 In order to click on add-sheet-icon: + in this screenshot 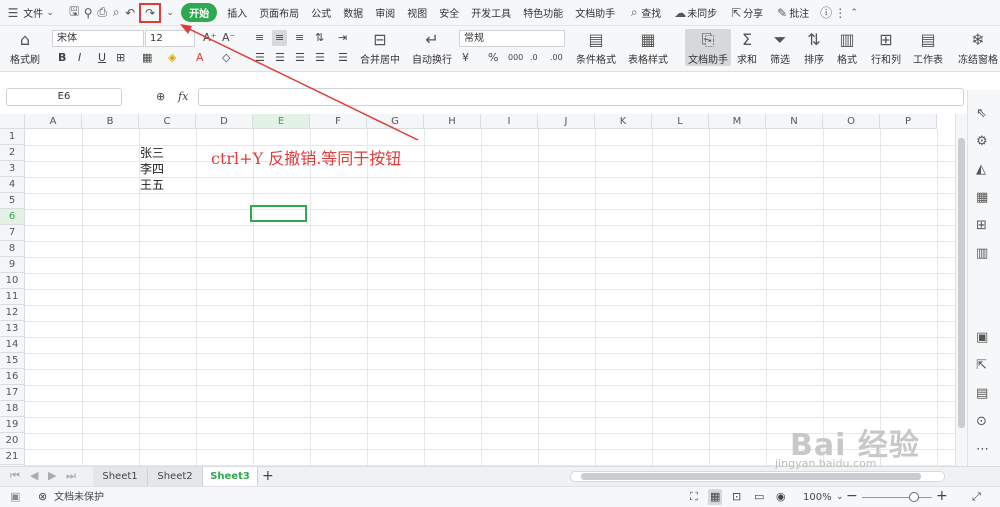, I will do `click(268, 476)`.